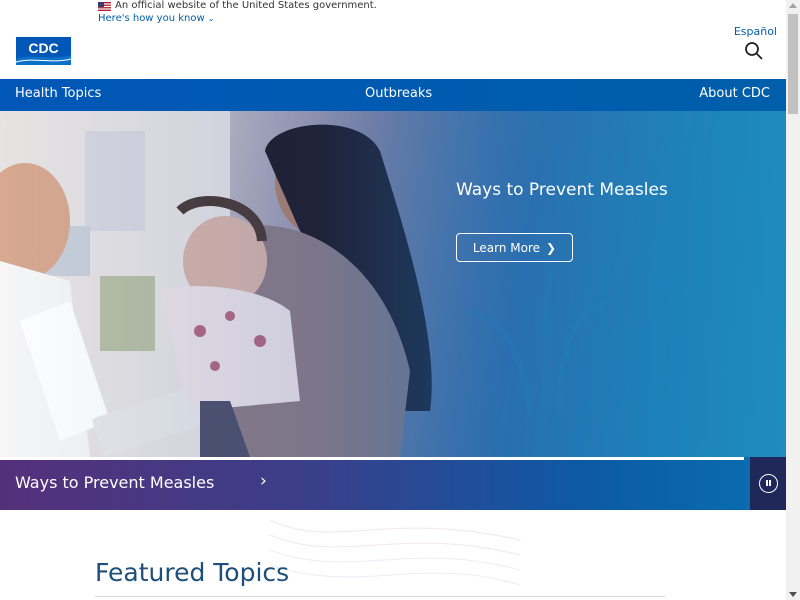 This screenshot has width=800, height=600. I want to click on carousel-progress-bar, so click(372, 458).